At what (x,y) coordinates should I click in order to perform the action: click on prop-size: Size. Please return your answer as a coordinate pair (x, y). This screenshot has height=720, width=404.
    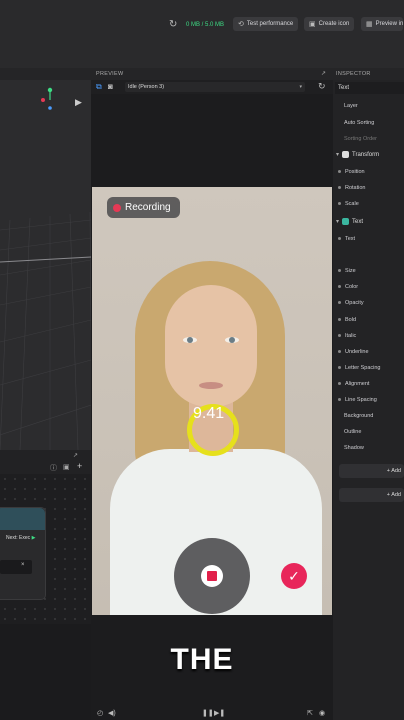
    Looking at the image, I should click on (347, 271).